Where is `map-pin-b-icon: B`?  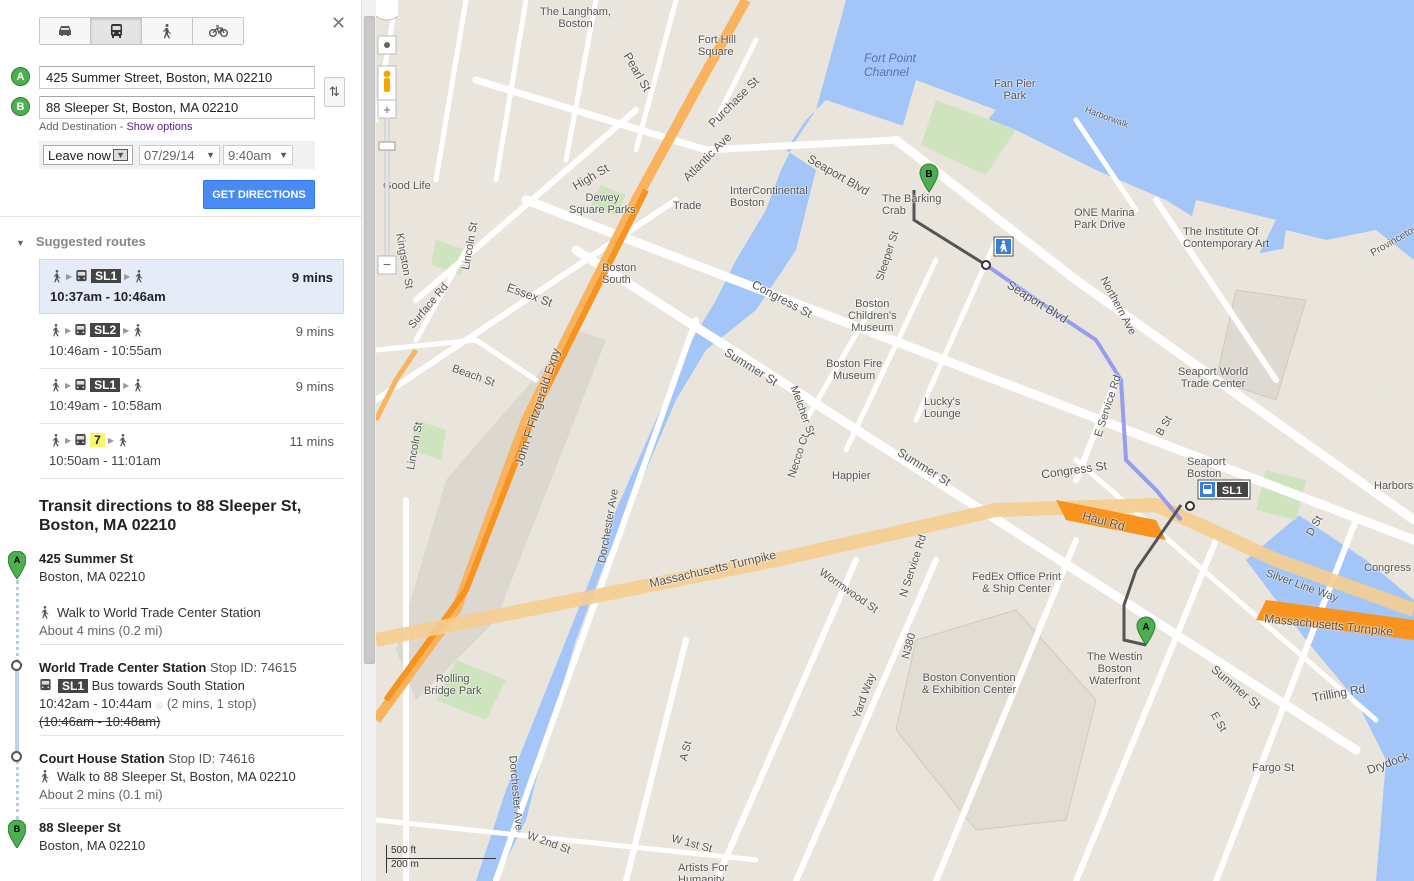 map-pin-b-icon: B is located at coordinates (929, 178).